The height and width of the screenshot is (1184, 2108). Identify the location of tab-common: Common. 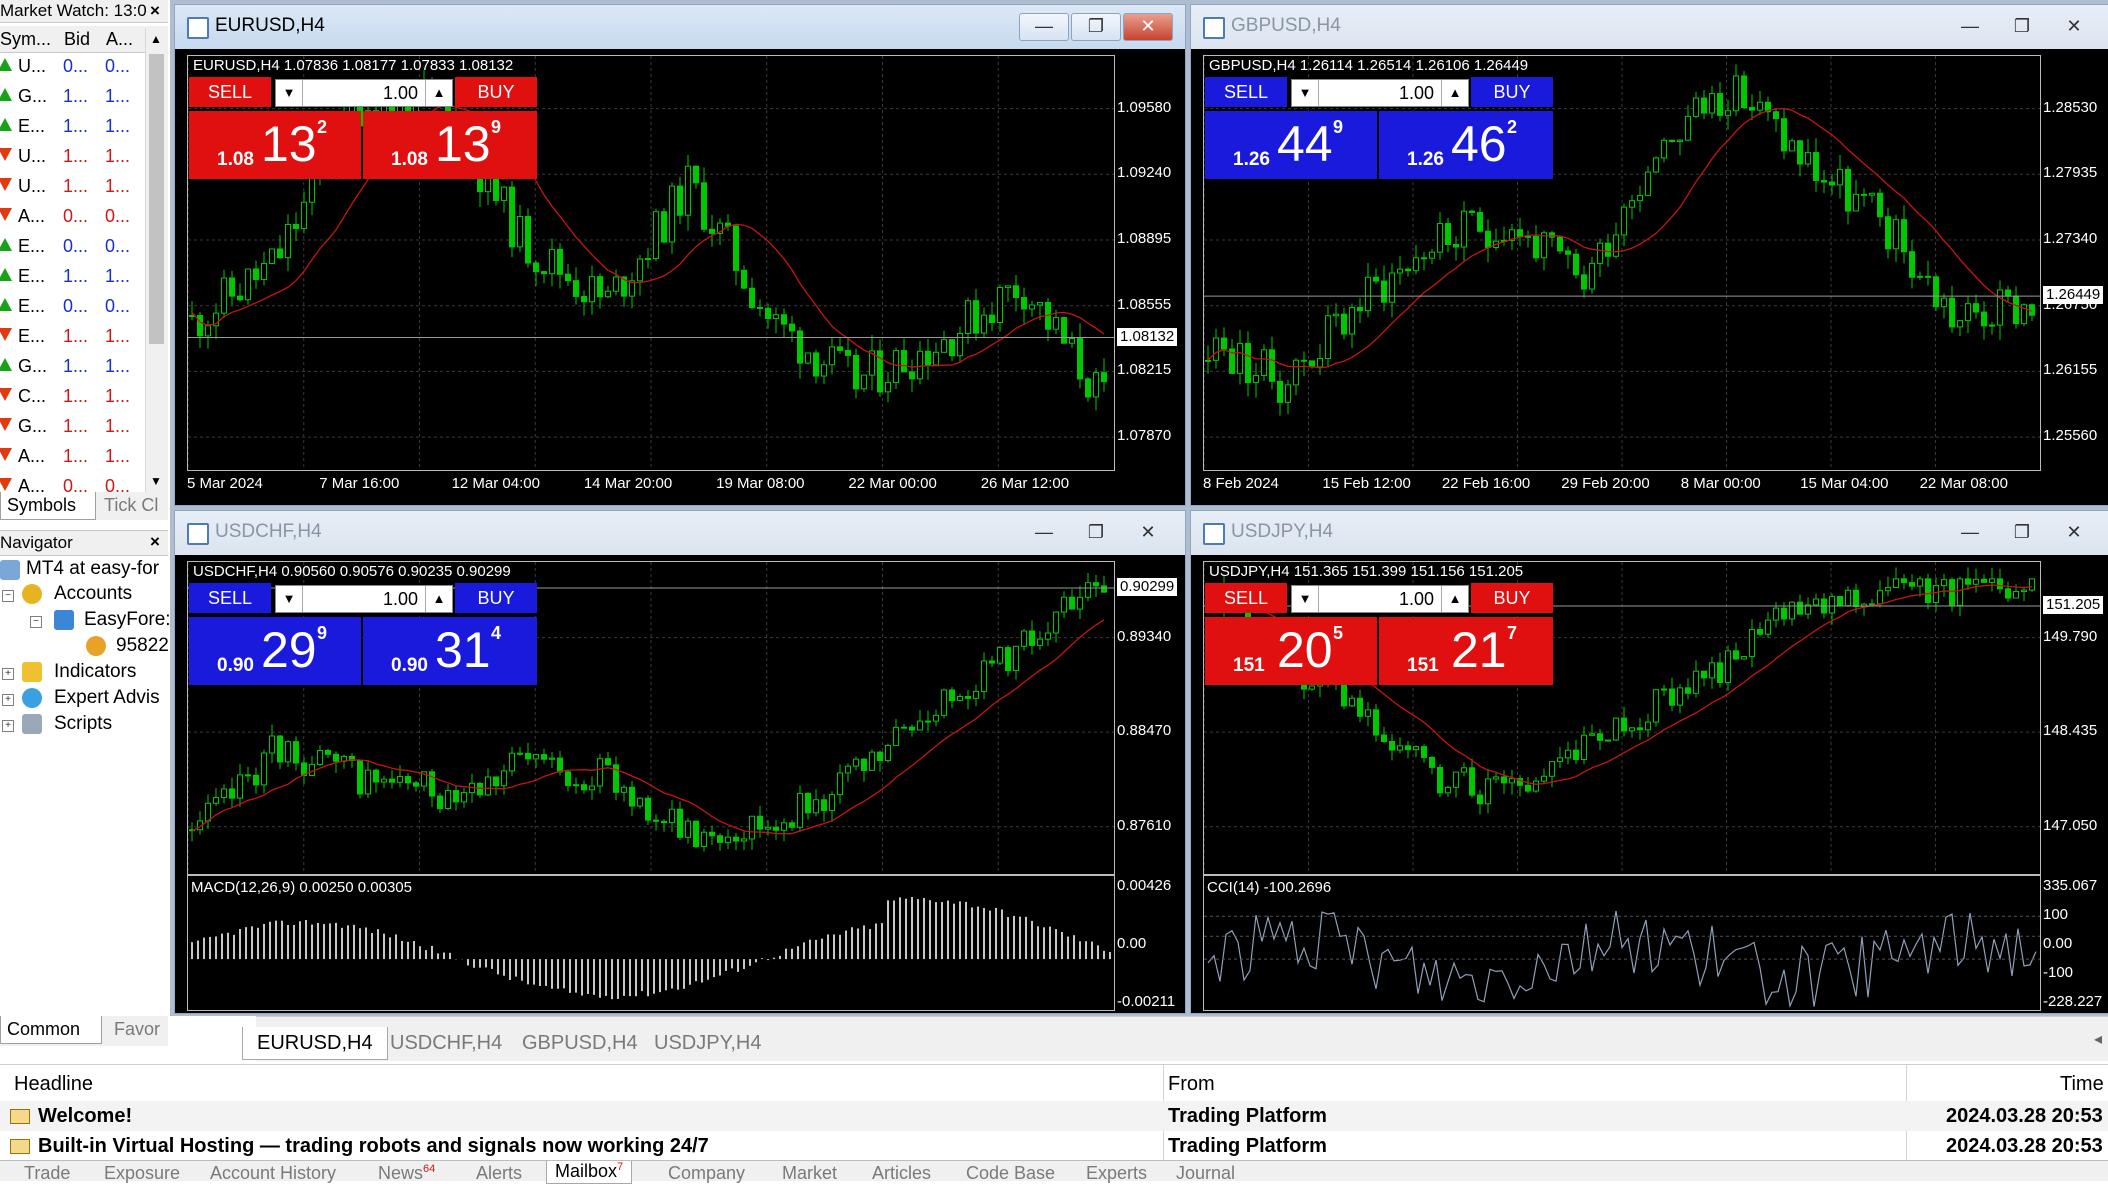
(51, 1030).